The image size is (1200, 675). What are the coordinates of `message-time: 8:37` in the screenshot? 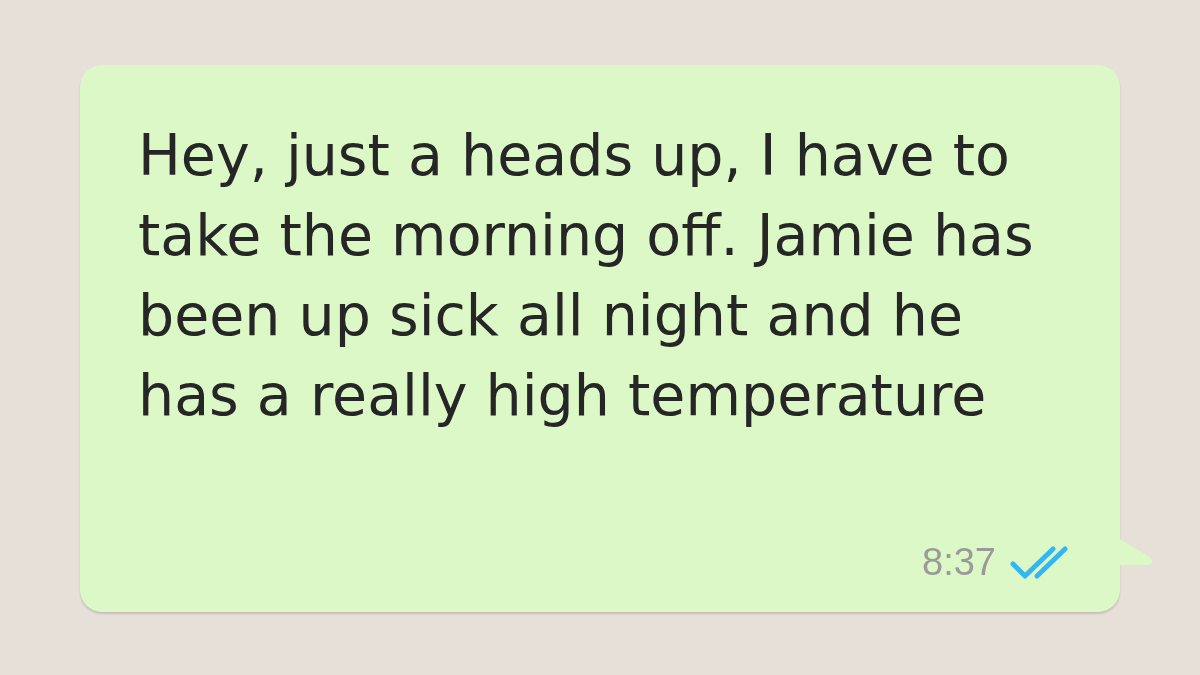 It's located at (959, 562).